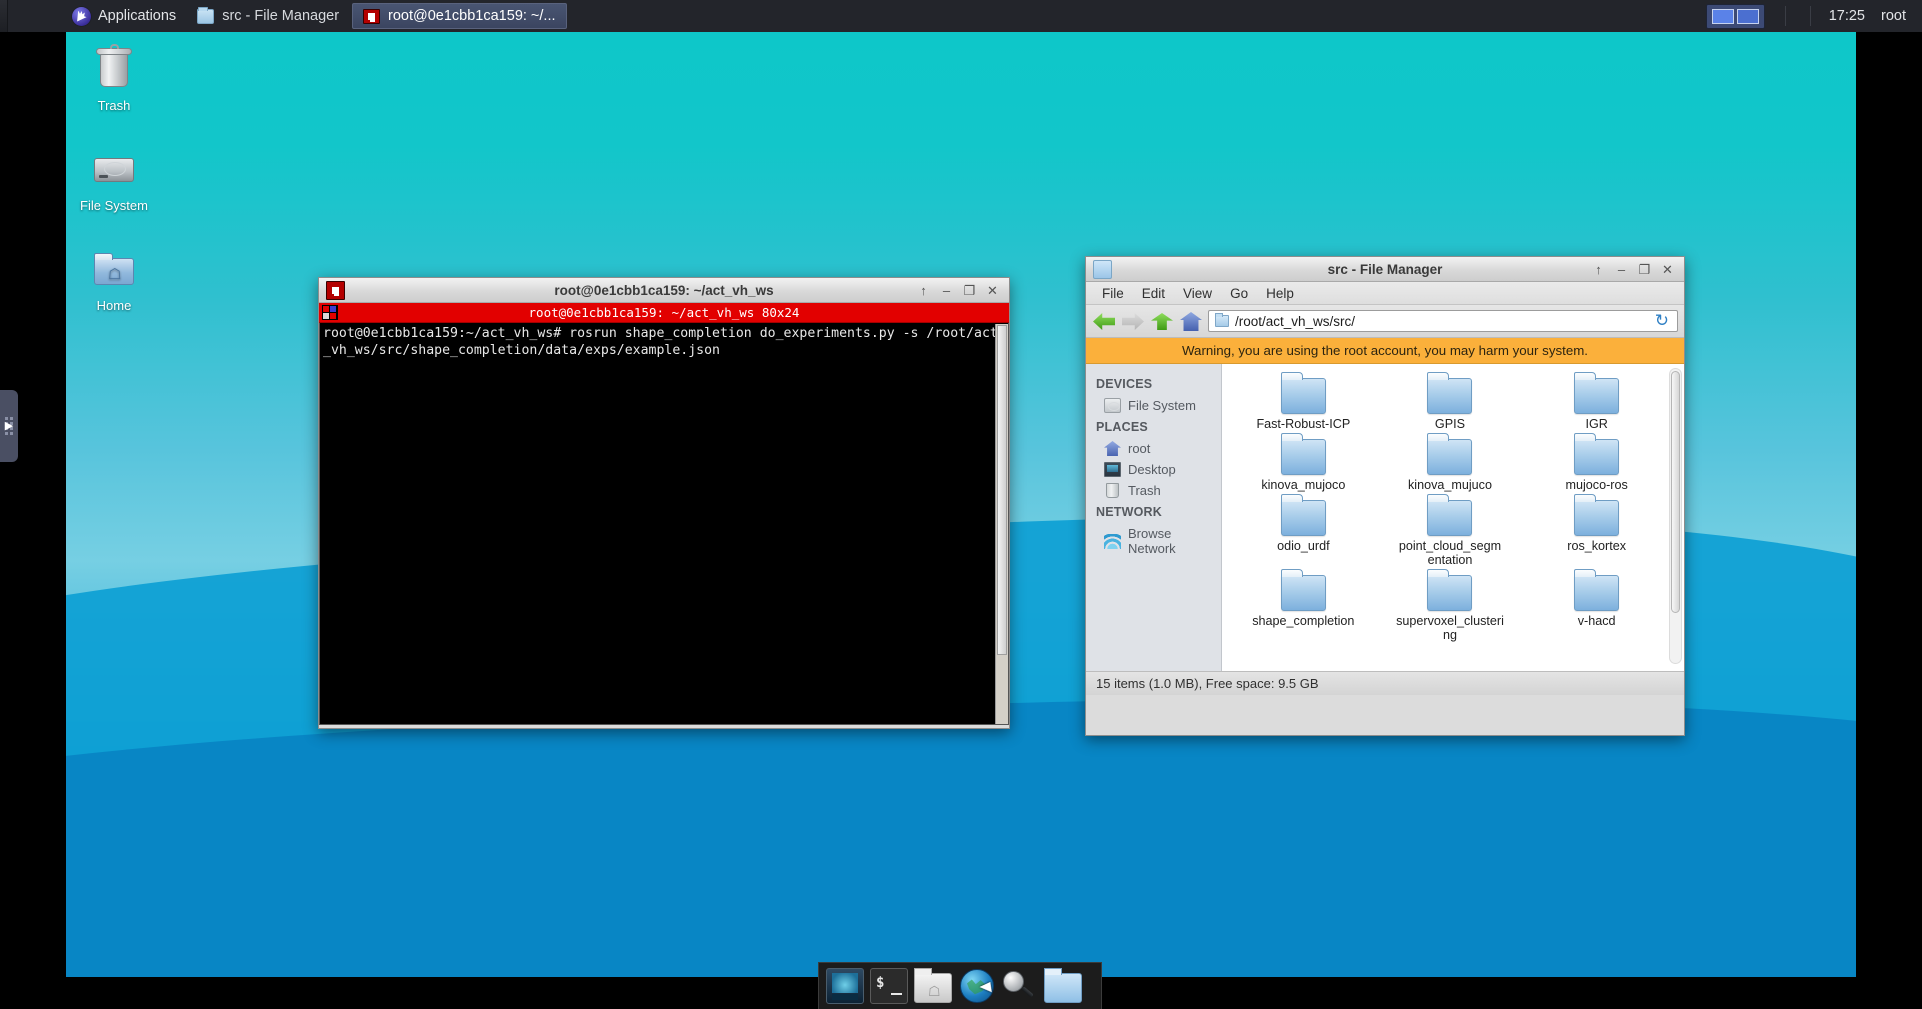 This screenshot has height=1009, width=1922. What do you see at coordinates (281, 16) in the screenshot?
I see `task-button-file-manager-label: src - File Manager` at bounding box center [281, 16].